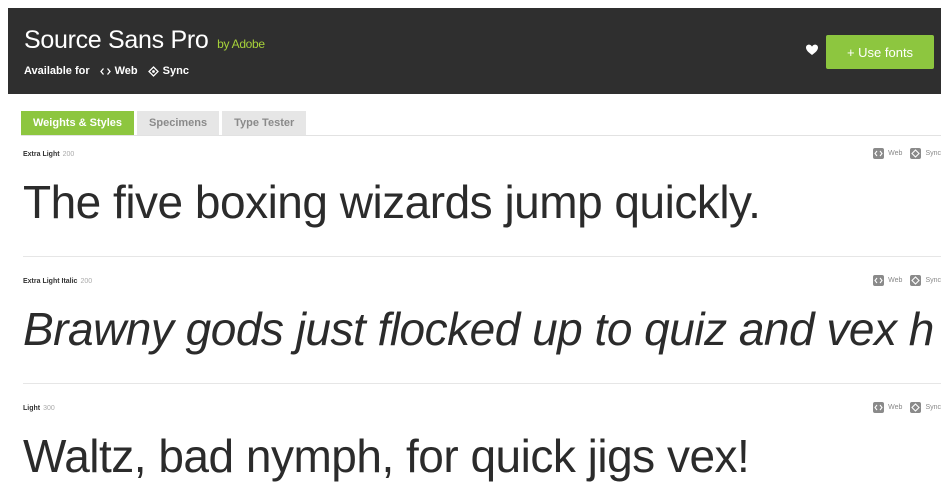 This screenshot has height=491, width=941. Describe the element at coordinates (116, 40) in the screenshot. I see `font-name: Source Sans Pro` at that location.